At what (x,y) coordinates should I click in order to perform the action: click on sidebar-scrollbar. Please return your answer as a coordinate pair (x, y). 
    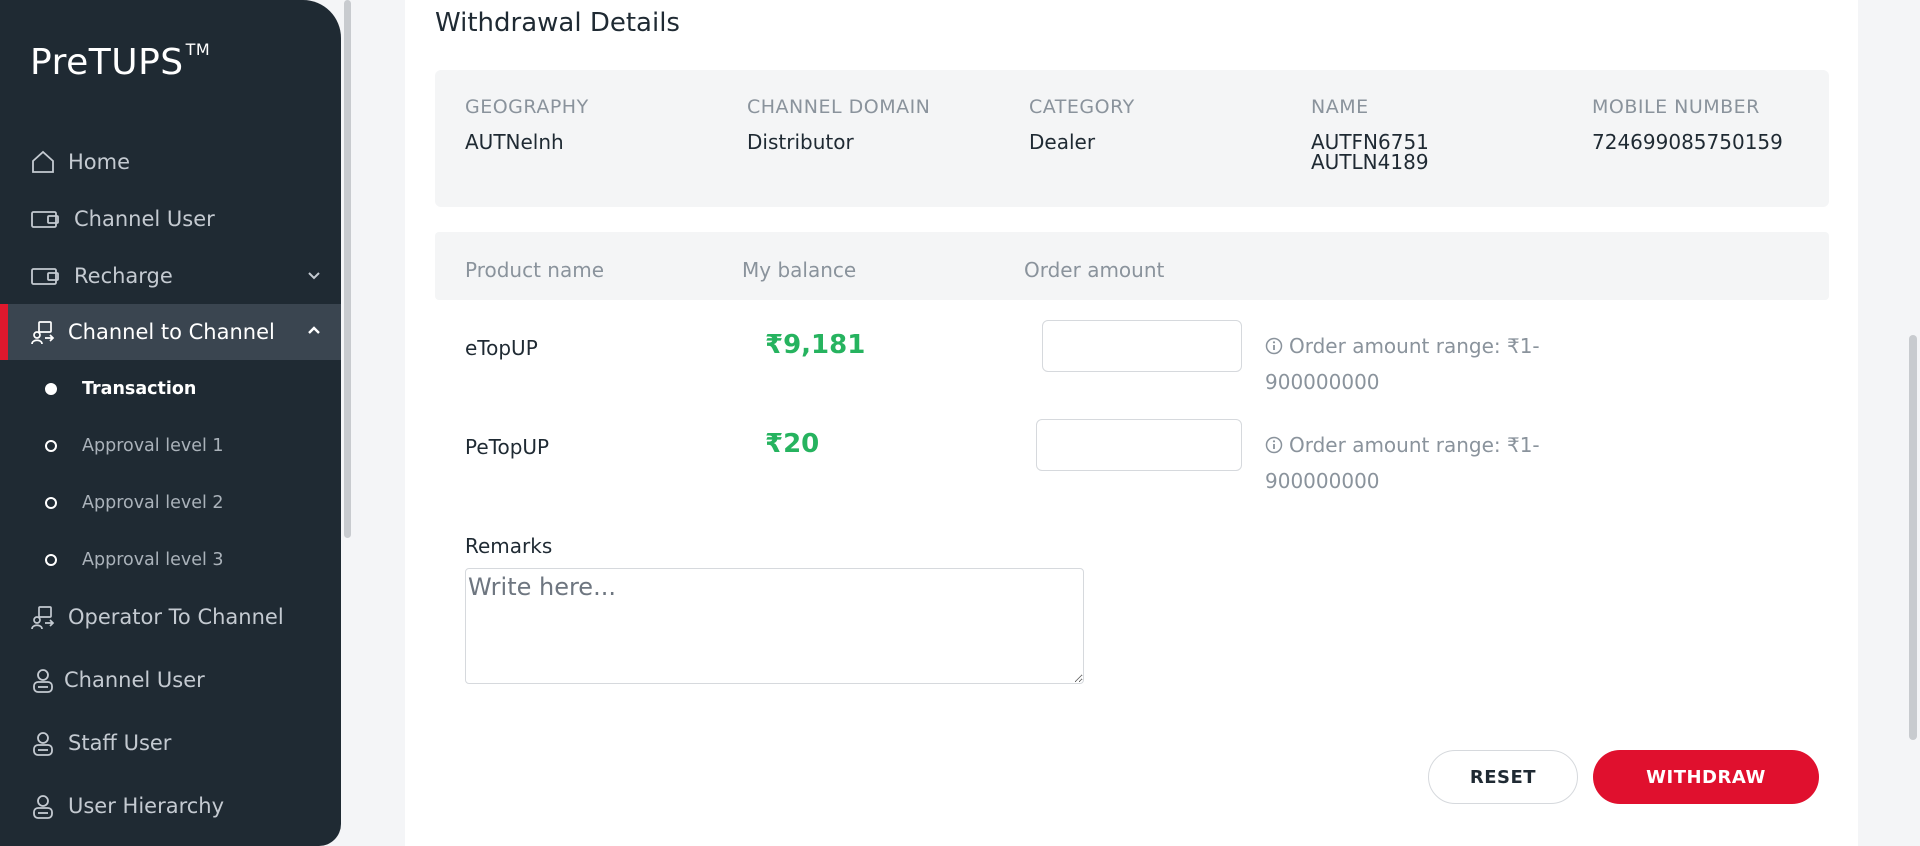
    Looking at the image, I should click on (347, 423).